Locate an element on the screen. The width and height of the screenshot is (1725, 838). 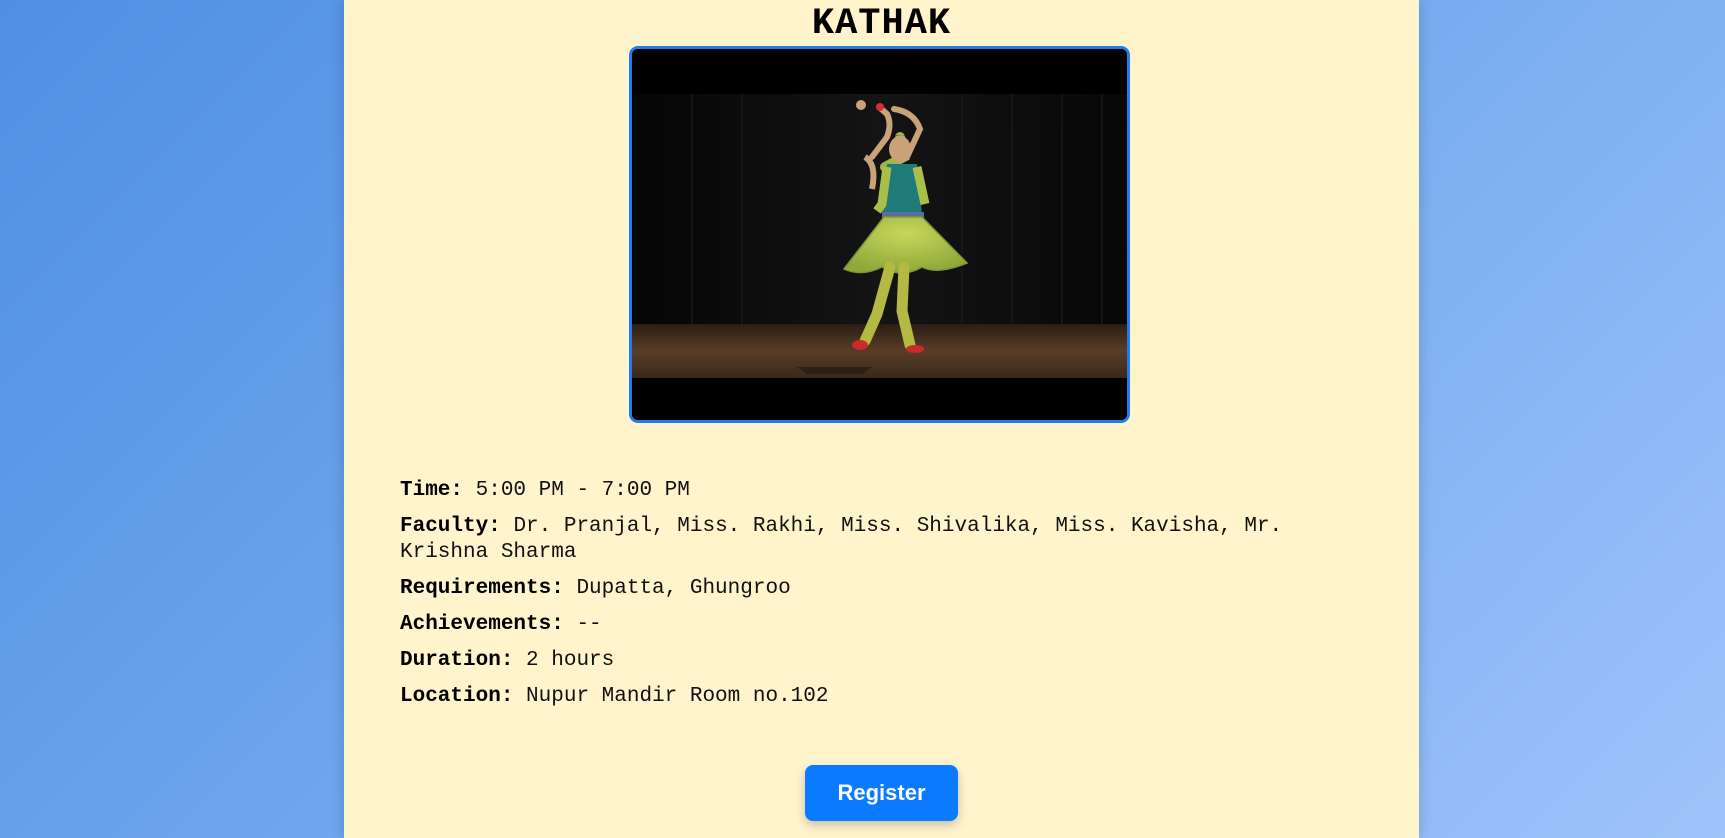
detail-value: 5:00 PM - 7:00 PM is located at coordinates (582, 490).